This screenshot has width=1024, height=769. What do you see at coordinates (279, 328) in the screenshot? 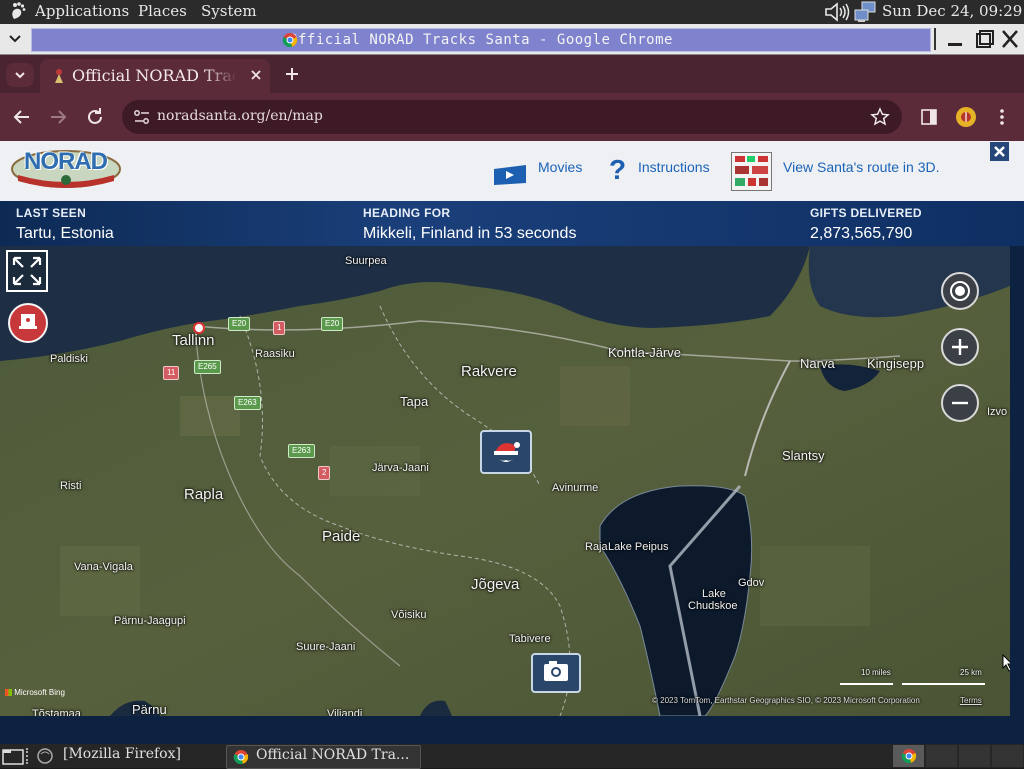
I see `road-shield: 1` at bounding box center [279, 328].